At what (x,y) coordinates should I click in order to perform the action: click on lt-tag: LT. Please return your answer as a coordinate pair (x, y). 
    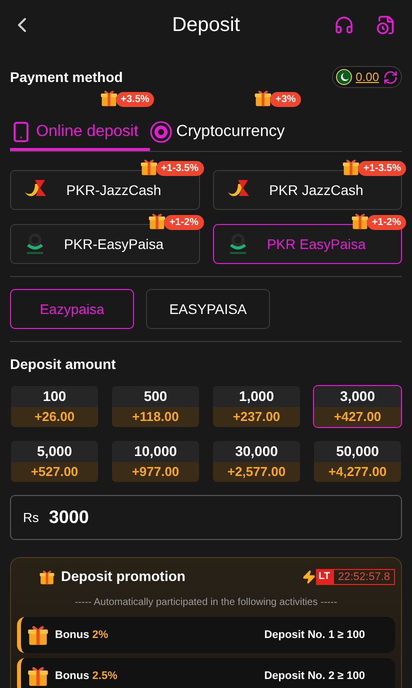
    Looking at the image, I should click on (324, 576).